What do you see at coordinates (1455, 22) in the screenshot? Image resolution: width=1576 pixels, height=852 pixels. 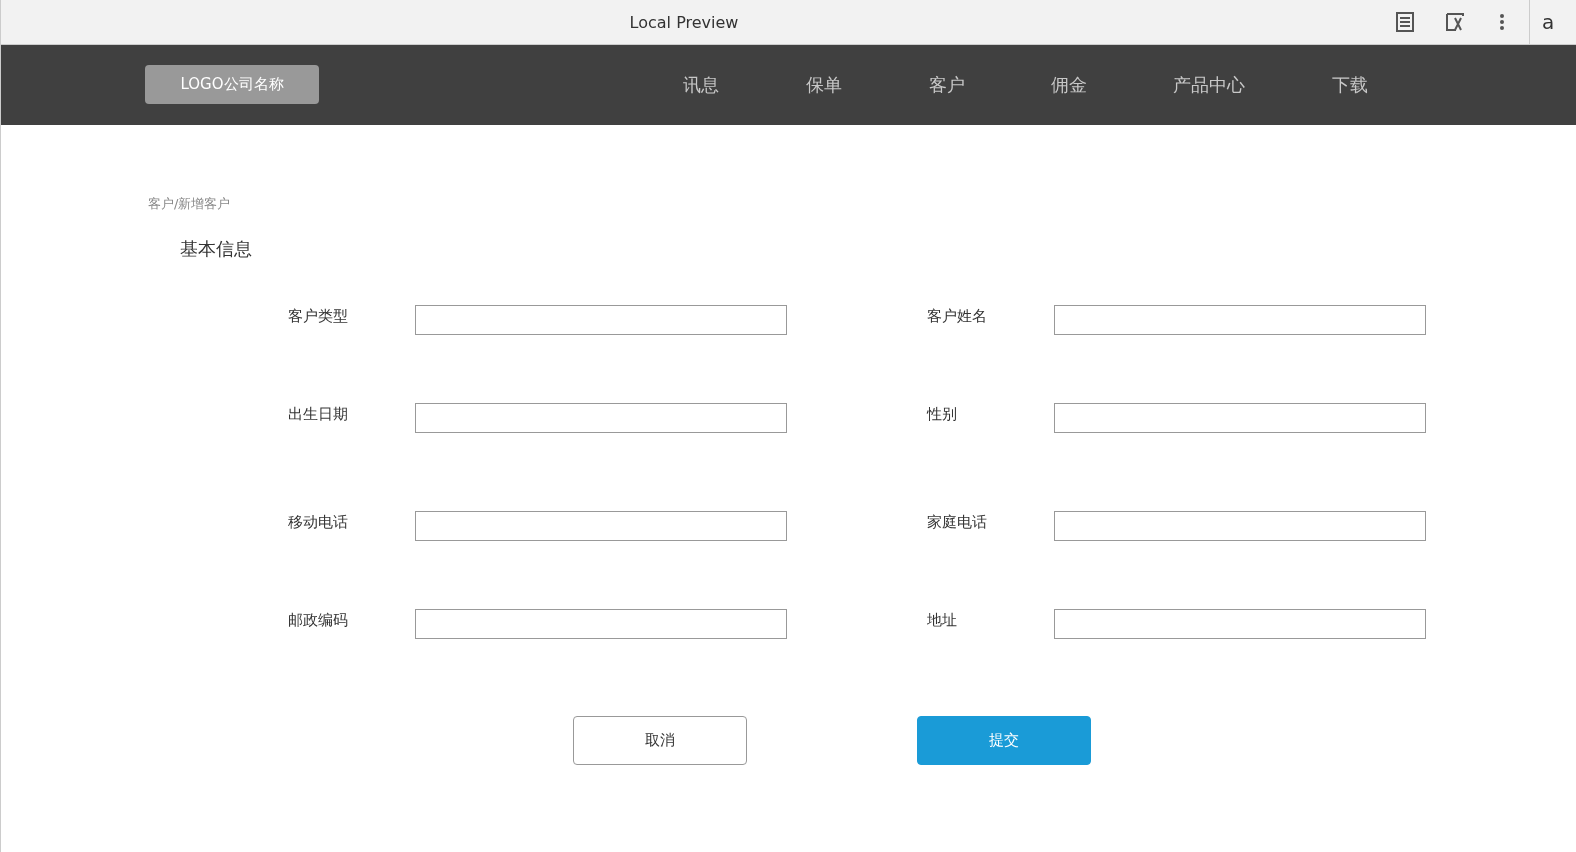 I see `formula-icon` at bounding box center [1455, 22].